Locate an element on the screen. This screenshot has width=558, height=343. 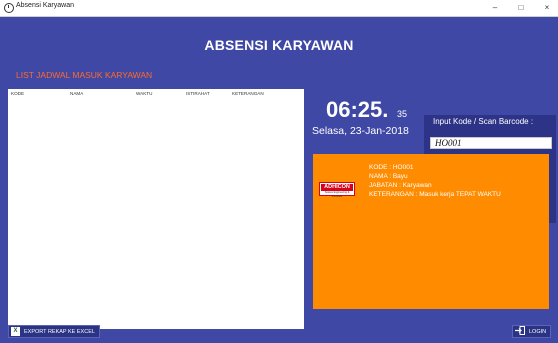
logo-top-text: ADHICON is located at coordinates (337, 187).